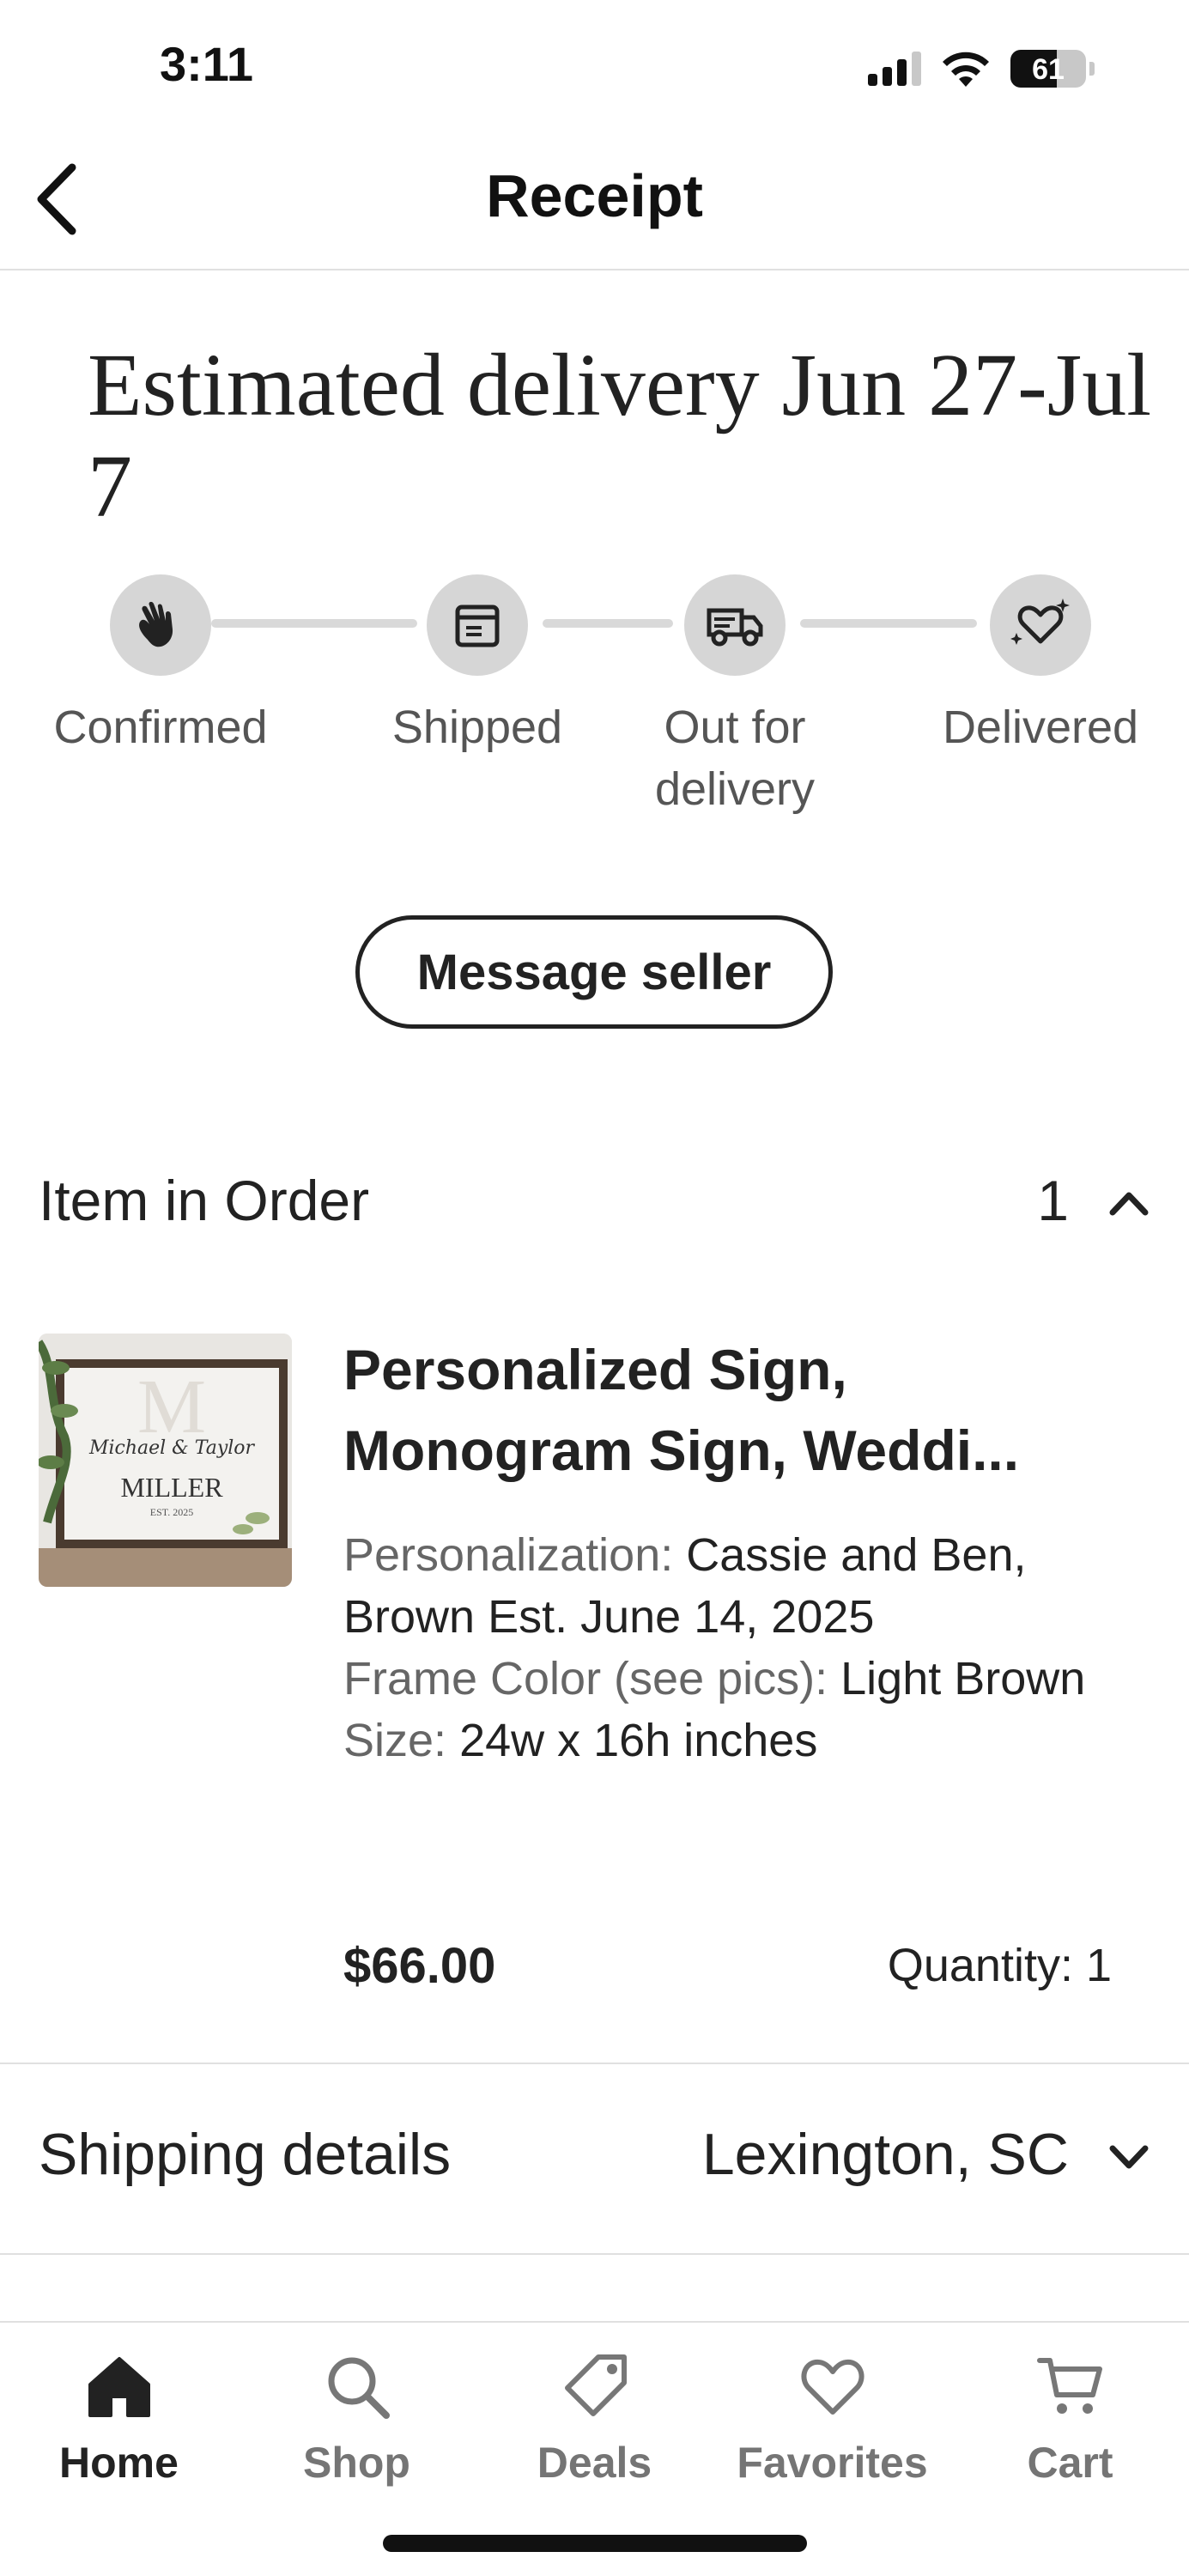 The image size is (1189, 2576). Describe the element at coordinates (1053, 1200) in the screenshot. I see `item-count: 1` at that location.